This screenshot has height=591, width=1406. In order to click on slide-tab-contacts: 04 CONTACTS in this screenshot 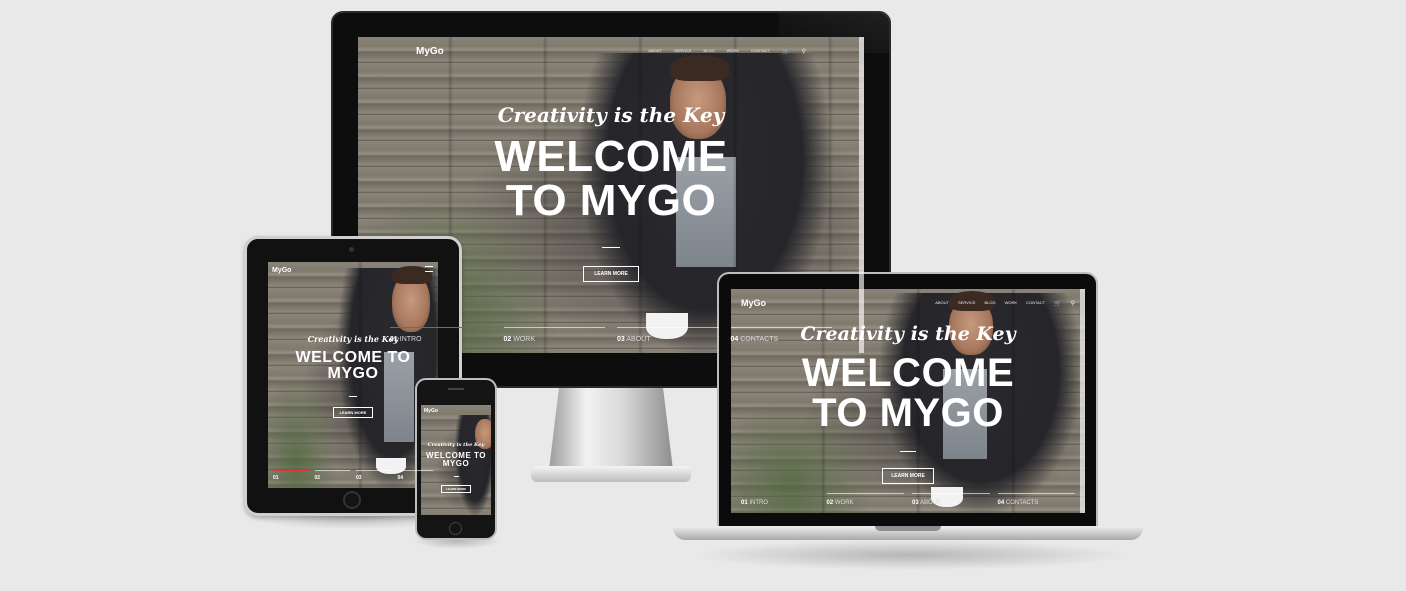, I will do `click(1036, 503)`.